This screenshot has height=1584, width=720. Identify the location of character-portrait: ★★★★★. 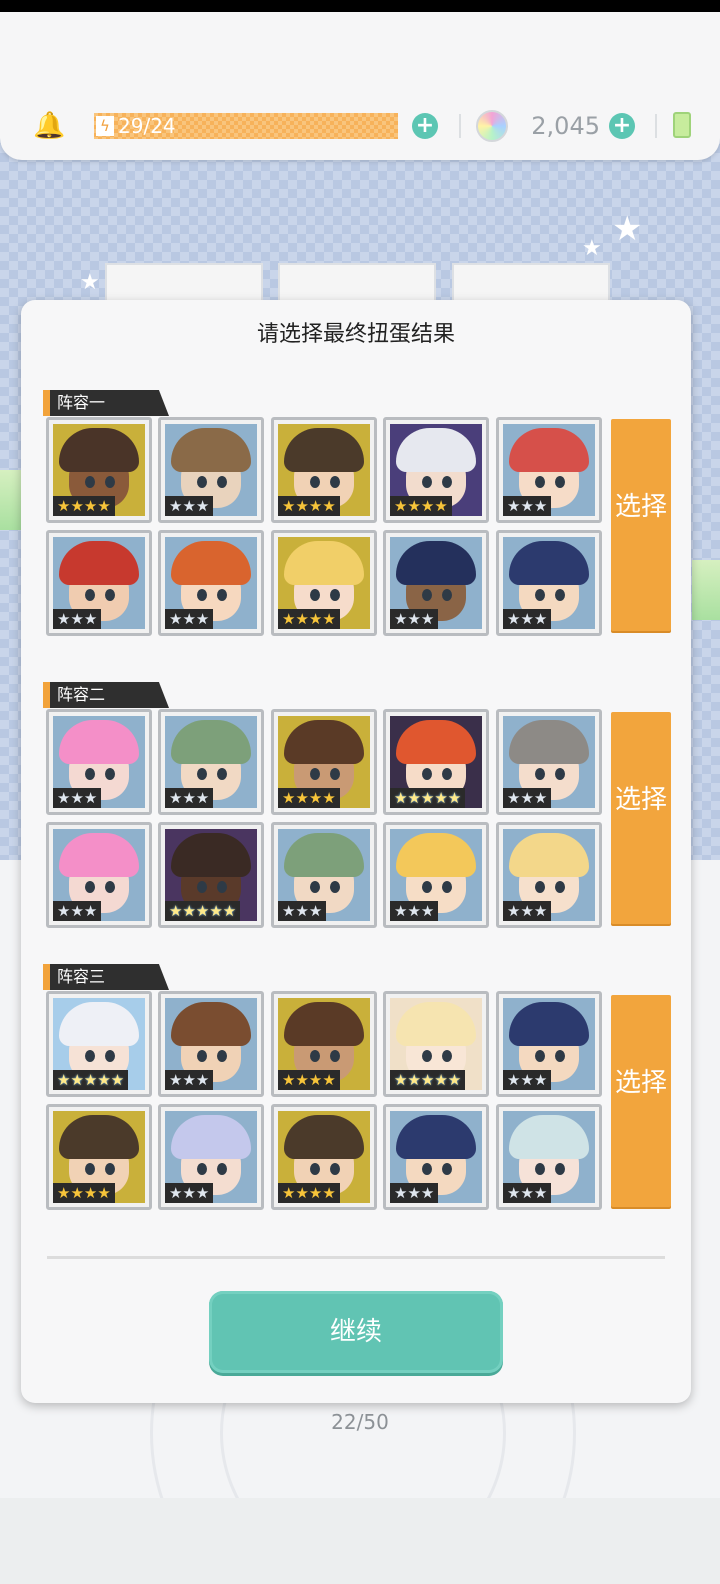
(99, 1044).